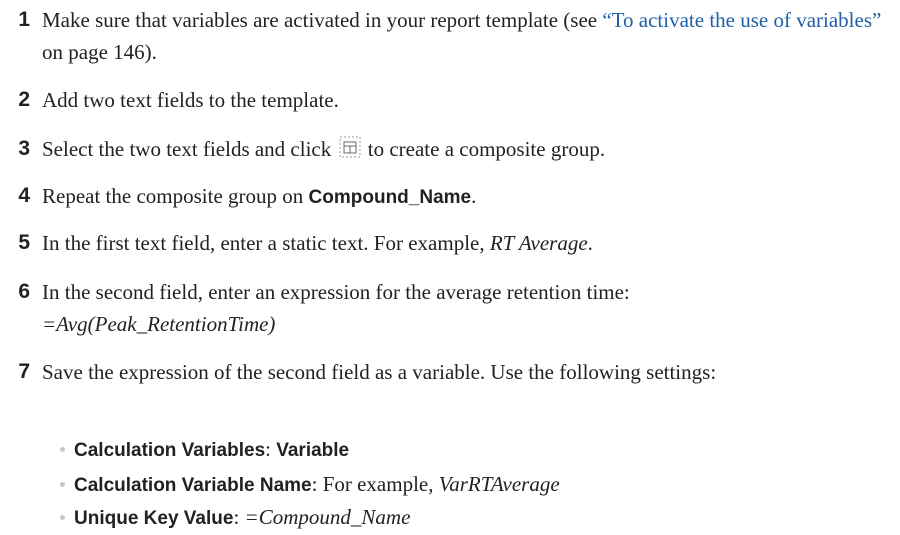 This screenshot has height=535, width=900. What do you see at coordinates (193, 485) in the screenshot?
I see `setting-label: Calculation Variable Name` at bounding box center [193, 485].